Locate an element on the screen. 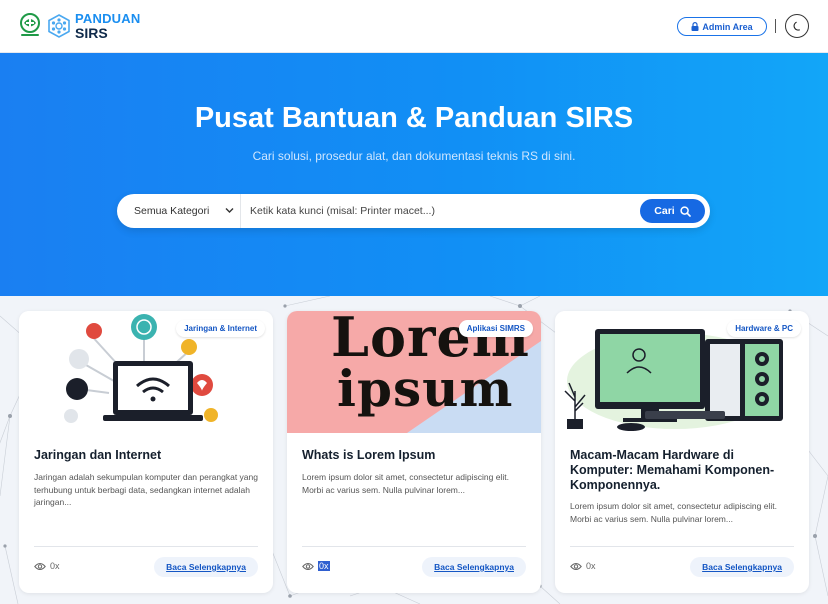 The height and width of the screenshot is (604, 828). card-image-hardware: Hardware & PC is located at coordinates (682, 372).